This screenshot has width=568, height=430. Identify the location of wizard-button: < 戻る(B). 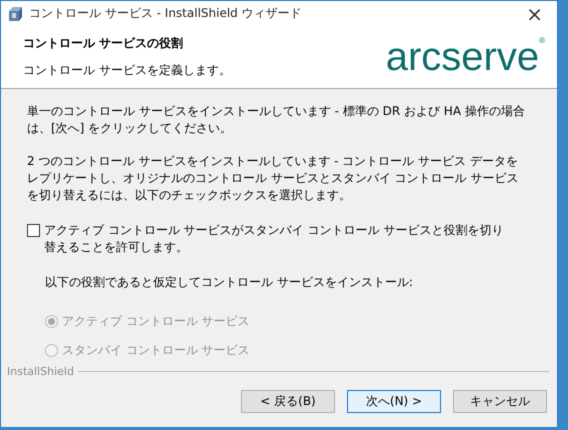
(288, 401).